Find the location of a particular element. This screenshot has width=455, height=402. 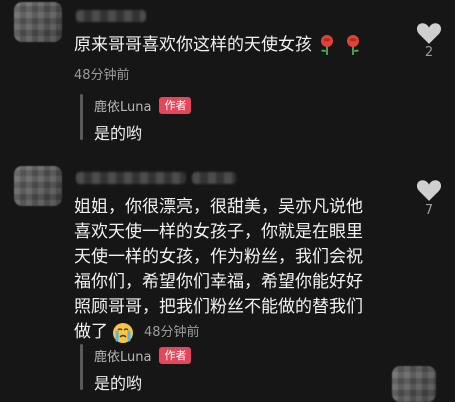

comment-line: 天使一样的女孩，作为粉丝，我们会祝 is located at coordinates (218, 257).